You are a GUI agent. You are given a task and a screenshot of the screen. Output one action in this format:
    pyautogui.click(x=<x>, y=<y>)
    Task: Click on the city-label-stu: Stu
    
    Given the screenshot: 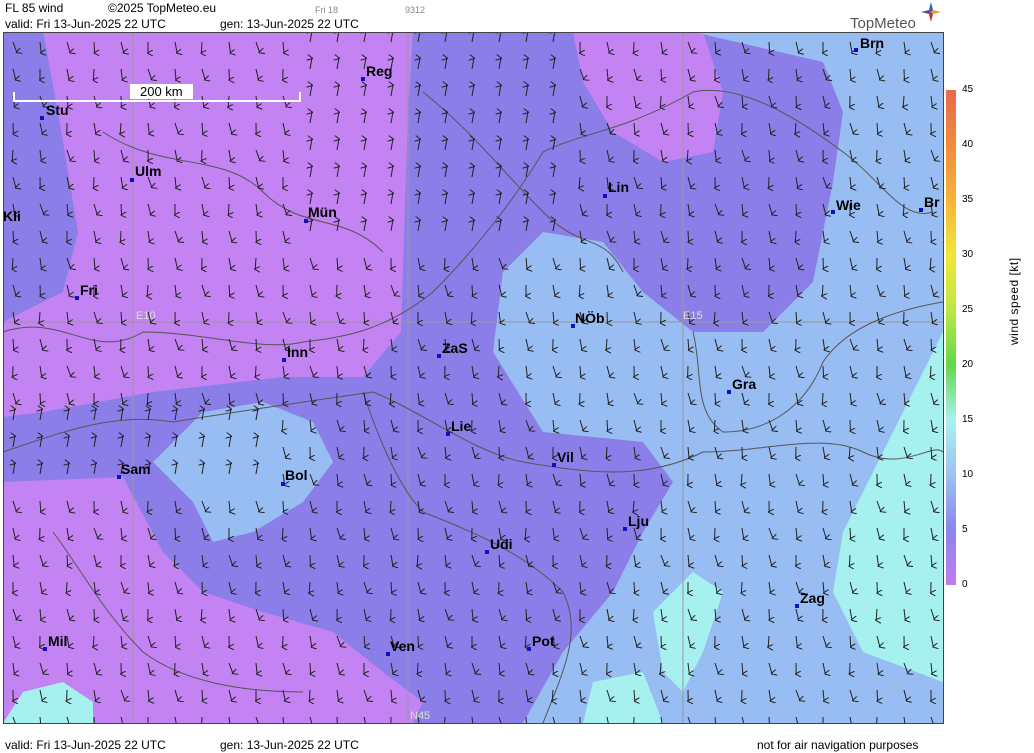 What is the action you would take?
    pyautogui.click(x=57, y=110)
    